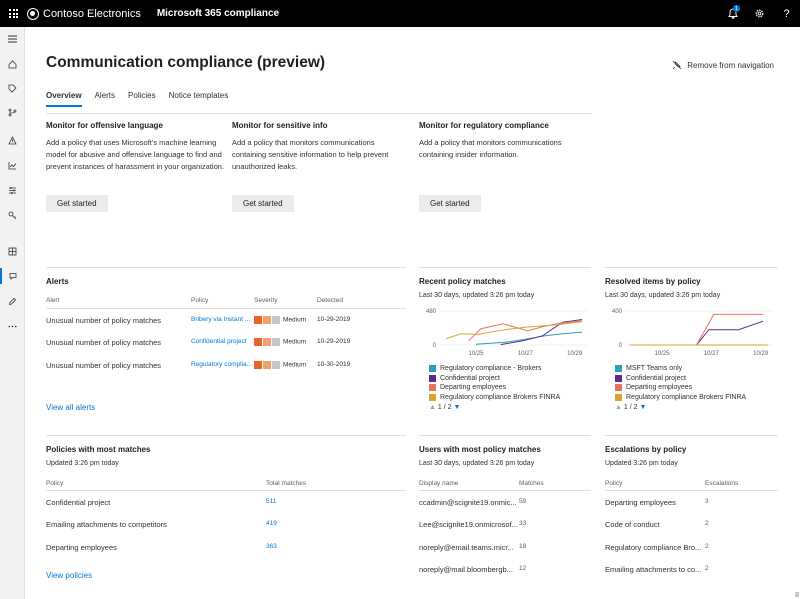 The image size is (800, 599). I want to click on users-most-title: Users with most policy matches, so click(480, 449).